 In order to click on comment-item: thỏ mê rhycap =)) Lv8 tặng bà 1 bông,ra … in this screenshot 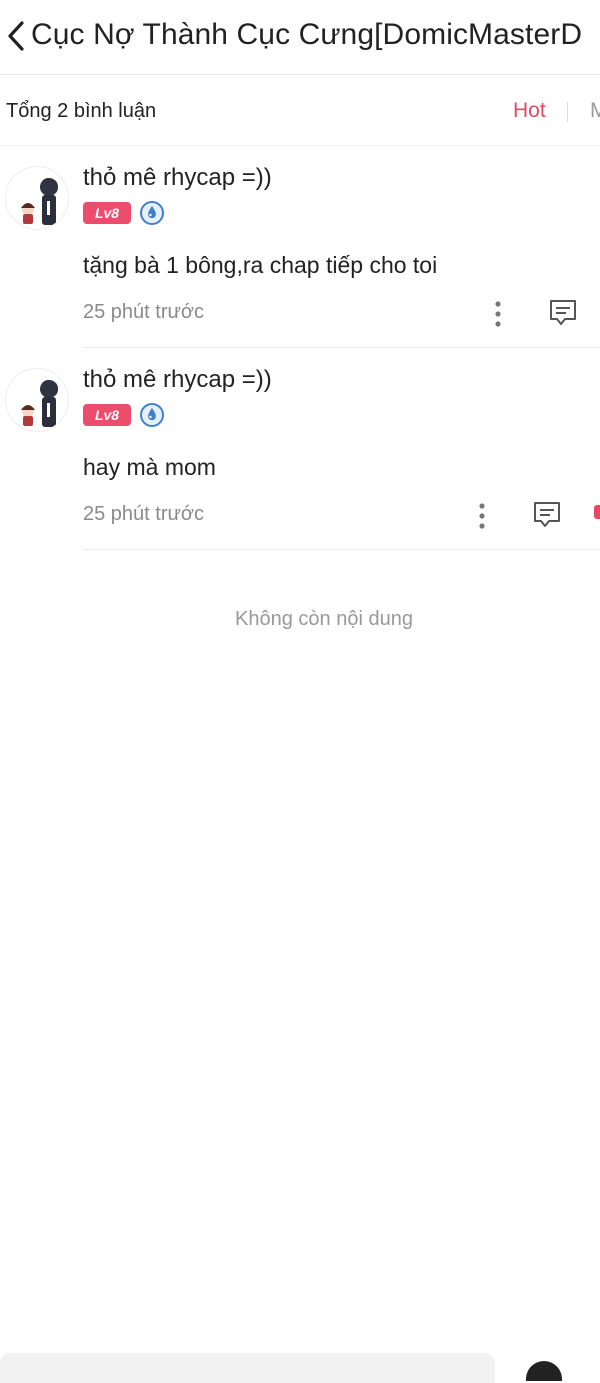, I will do `click(300, 247)`.